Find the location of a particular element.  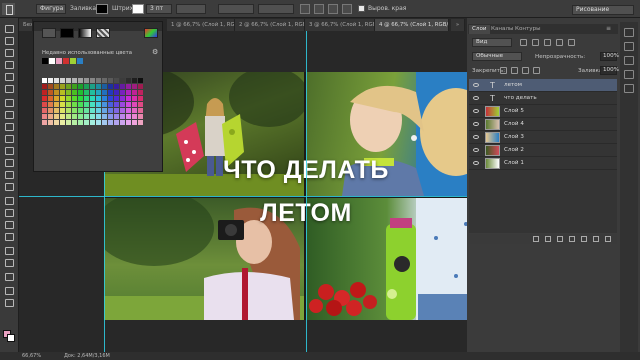

zoom-level: 66,67% is located at coordinates (31, 356).